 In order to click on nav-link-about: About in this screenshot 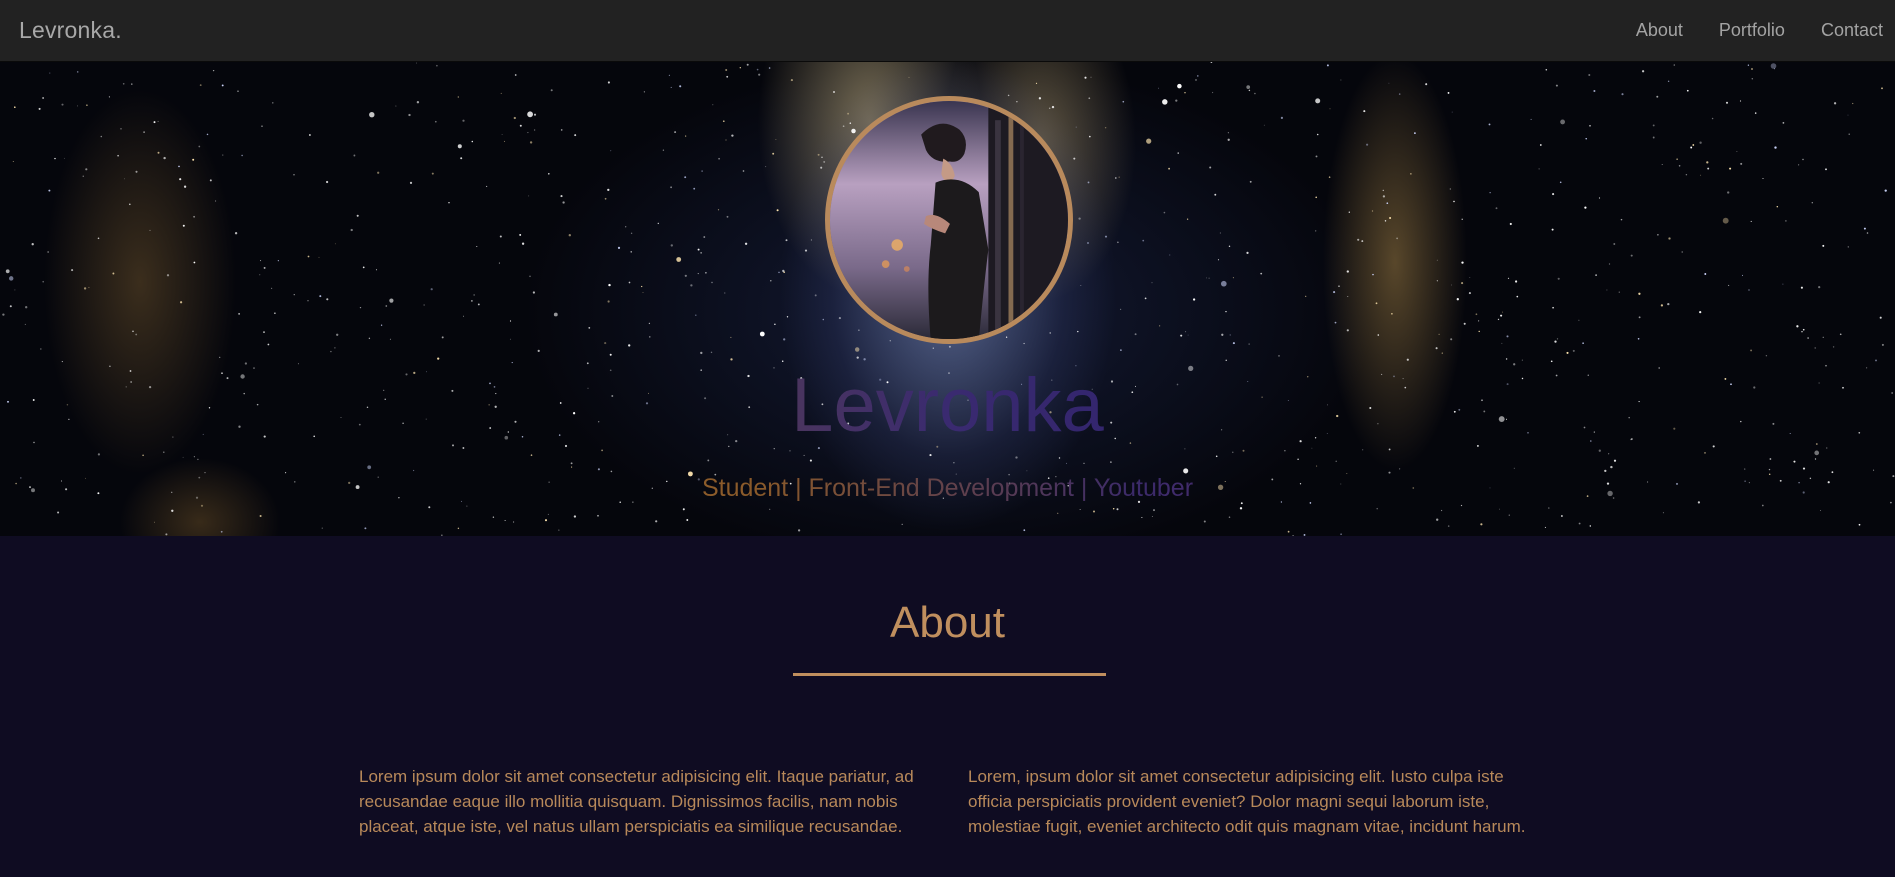, I will do `click(1659, 30)`.